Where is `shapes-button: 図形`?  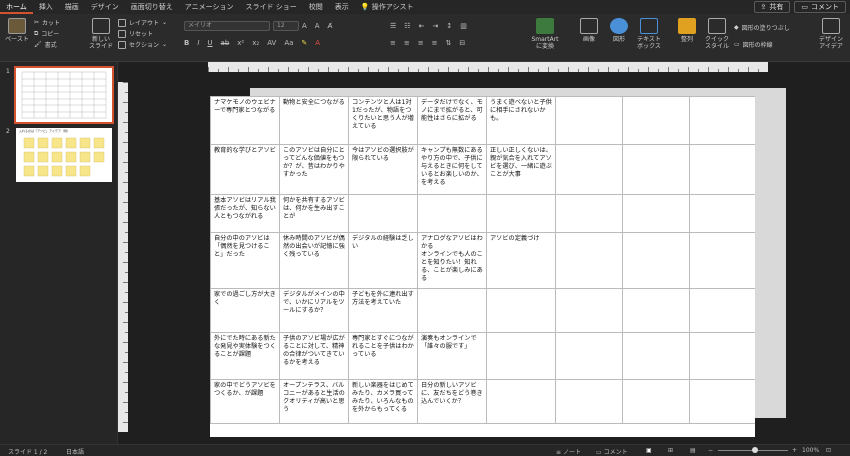 shapes-button: 図形 is located at coordinates (619, 30).